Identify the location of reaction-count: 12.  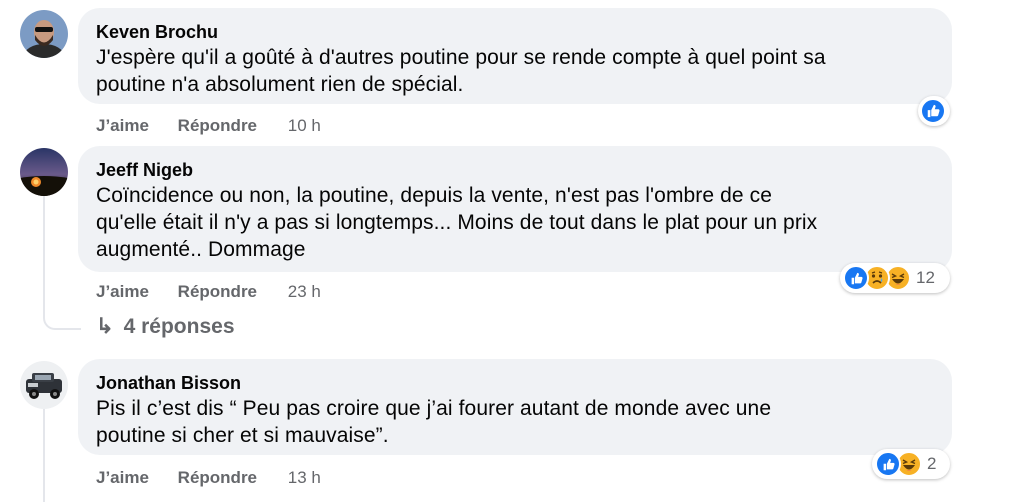
(925, 277).